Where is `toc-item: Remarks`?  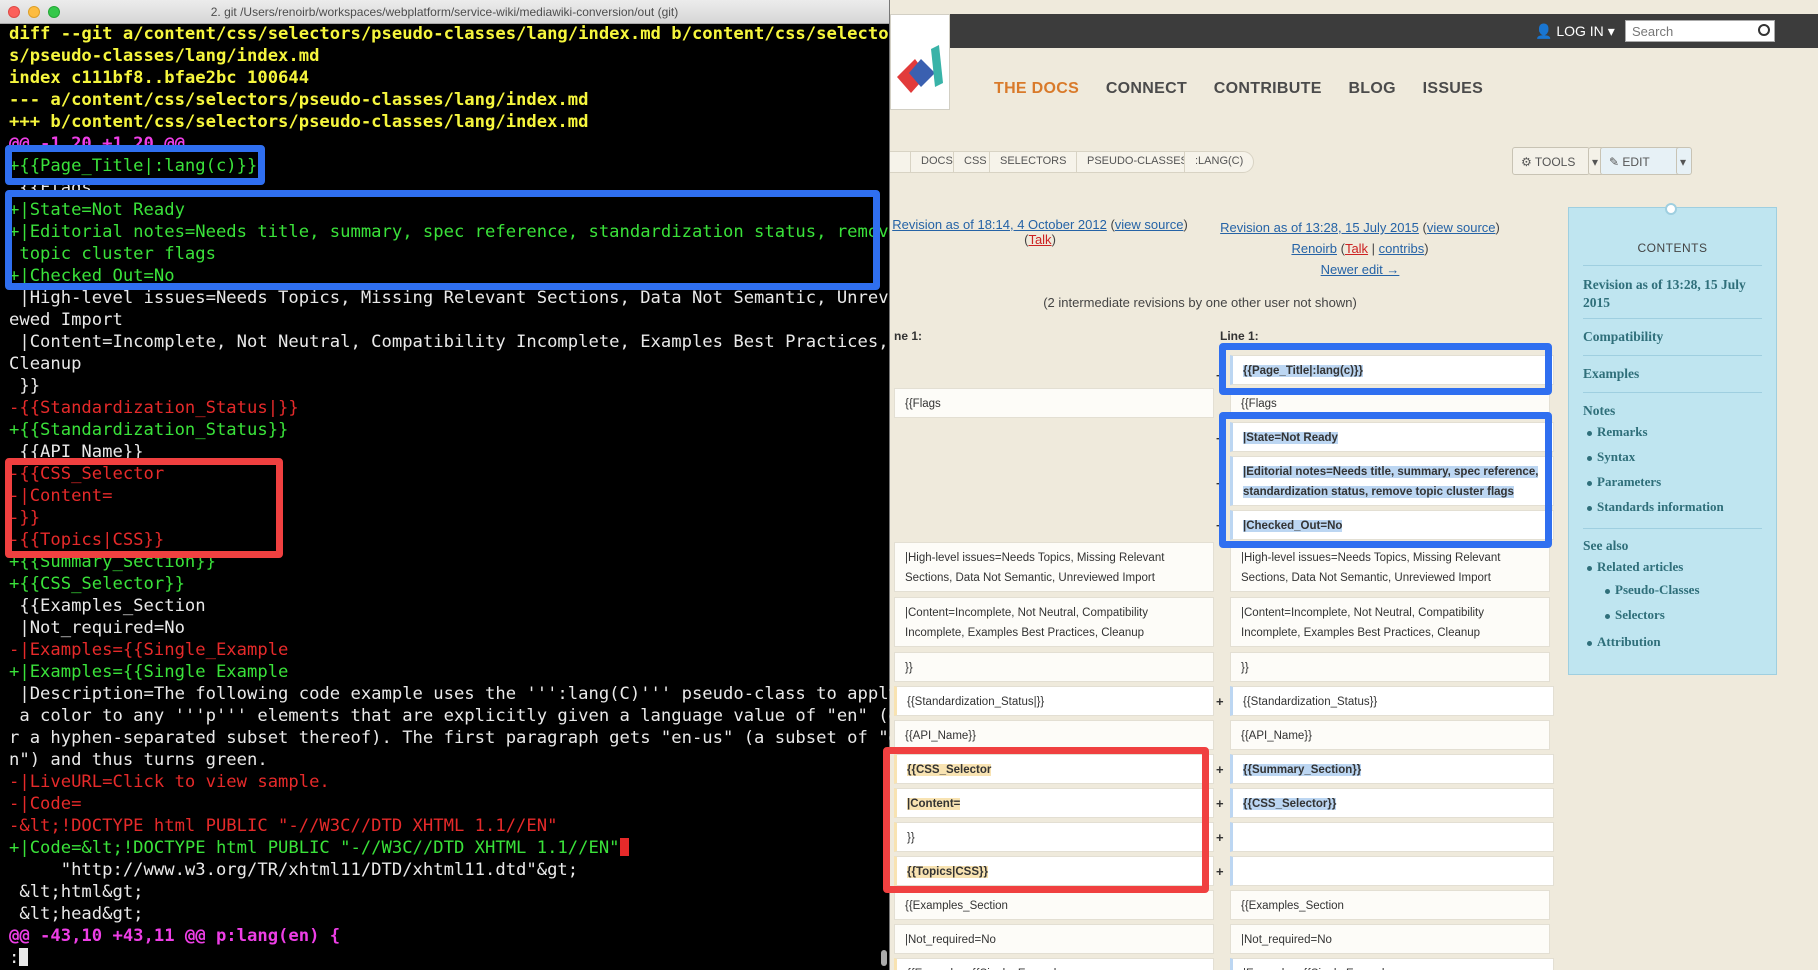 toc-item: Remarks is located at coordinates (1622, 432).